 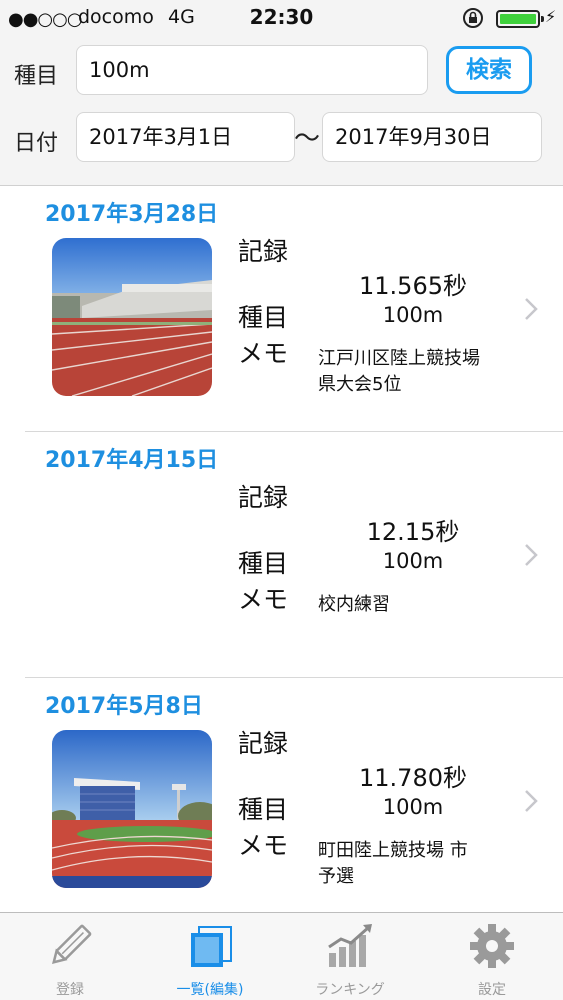 What do you see at coordinates (413, 778) in the screenshot?
I see `record-time: 11.780秒` at bounding box center [413, 778].